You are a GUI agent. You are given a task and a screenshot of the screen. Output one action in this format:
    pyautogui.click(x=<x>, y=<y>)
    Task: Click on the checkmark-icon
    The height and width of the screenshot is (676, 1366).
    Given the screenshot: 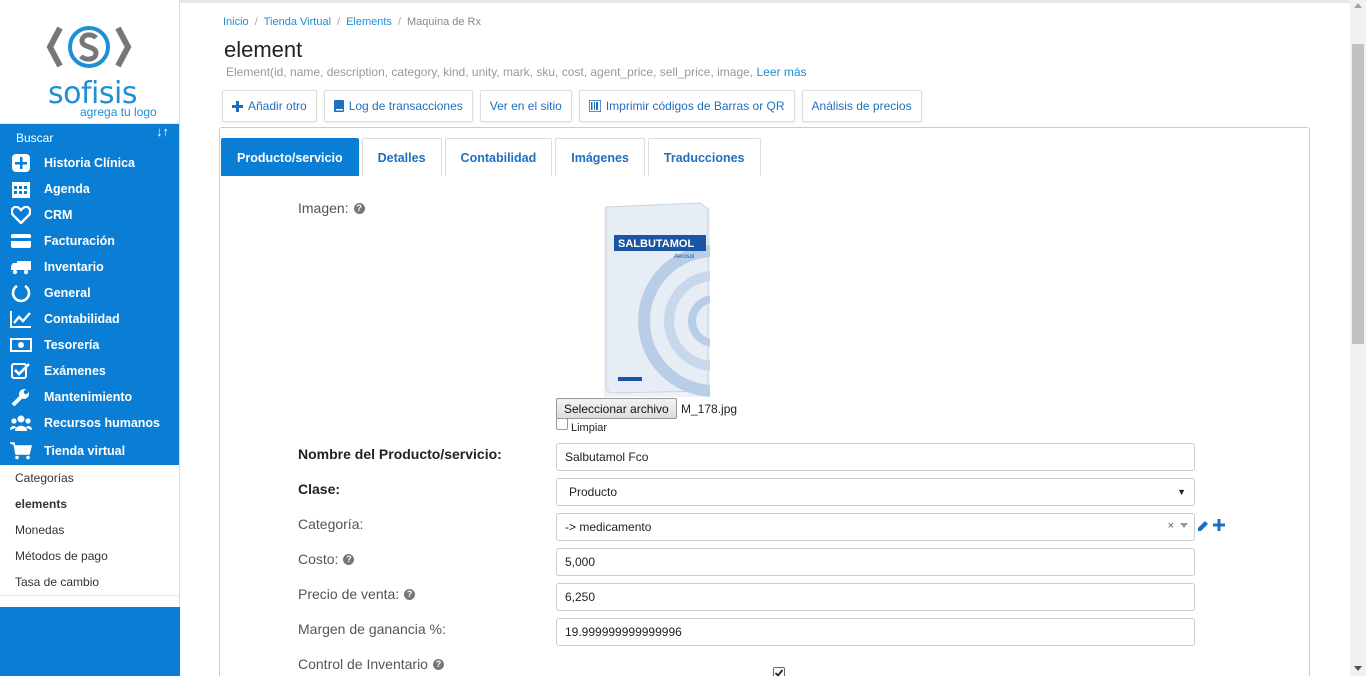 What is the action you would take?
    pyautogui.click(x=779, y=672)
    